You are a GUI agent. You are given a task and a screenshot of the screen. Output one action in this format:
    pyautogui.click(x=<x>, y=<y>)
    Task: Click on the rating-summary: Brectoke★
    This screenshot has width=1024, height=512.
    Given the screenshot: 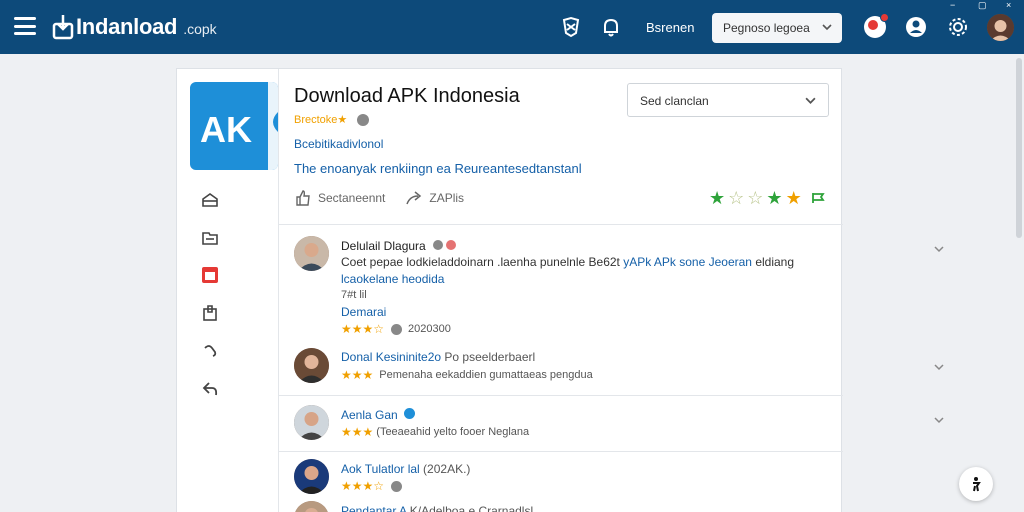 What is the action you would take?
    pyautogui.click(x=332, y=119)
    